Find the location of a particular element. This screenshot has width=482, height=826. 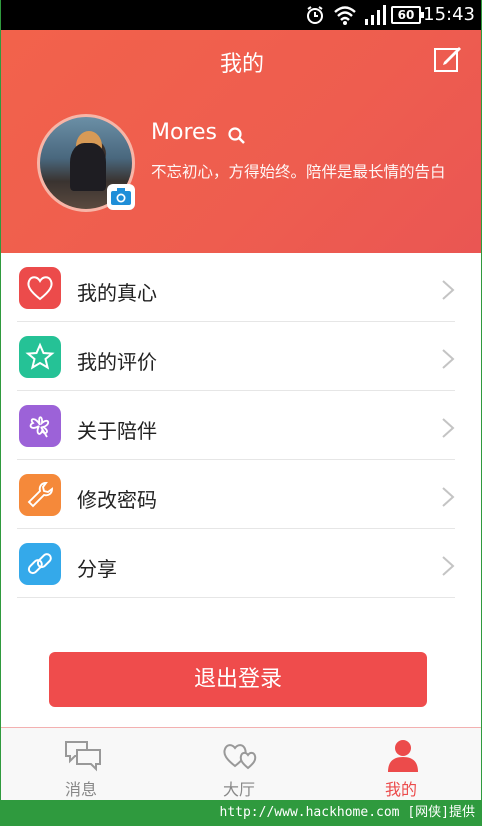

link-icon is located at coordinates (39, 564).